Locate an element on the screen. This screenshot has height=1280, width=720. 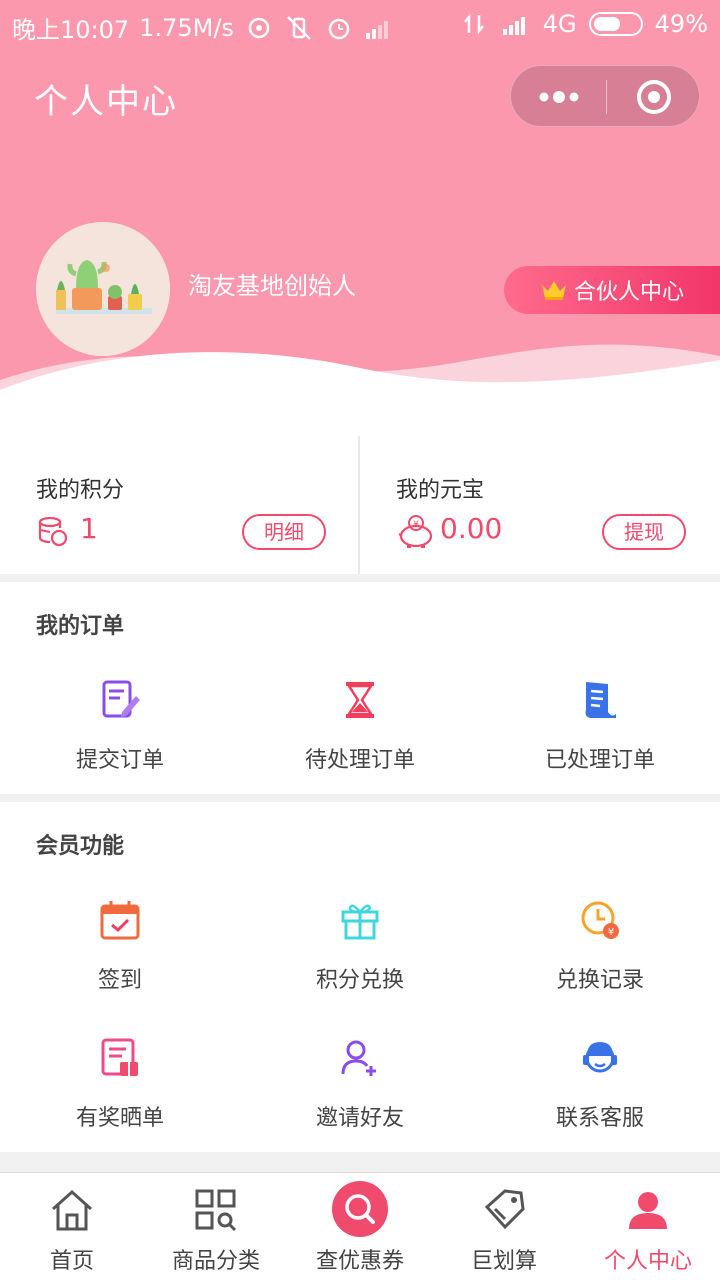
tab-coupons-label: 查优惠券 is located at coordinates (359, 1261).